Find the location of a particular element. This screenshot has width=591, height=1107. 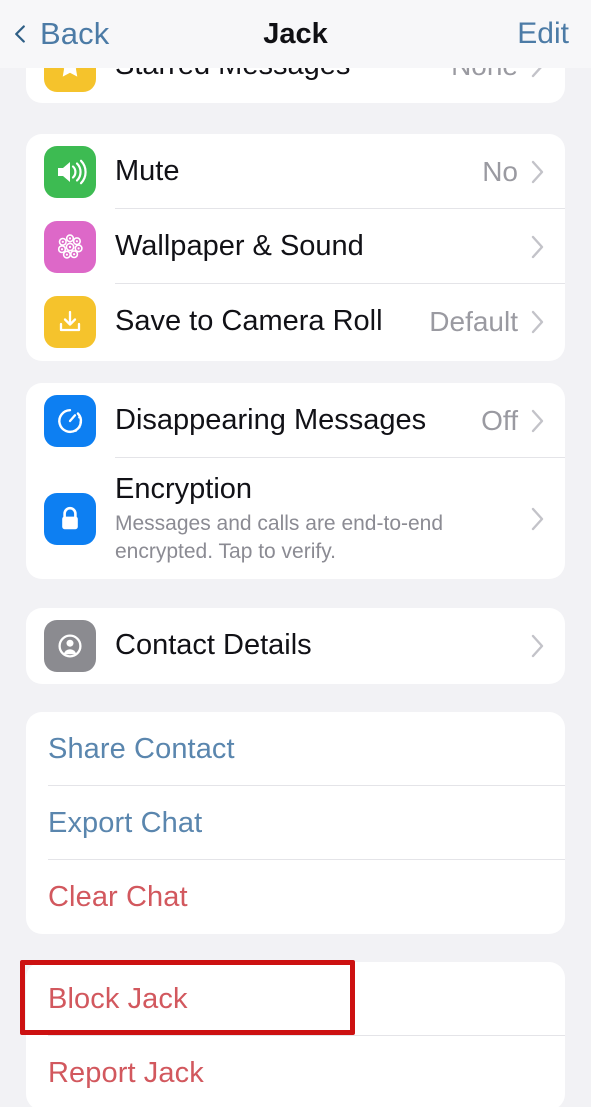

starred-messages-label: Starred Messages is located at coordinates (232, 75).